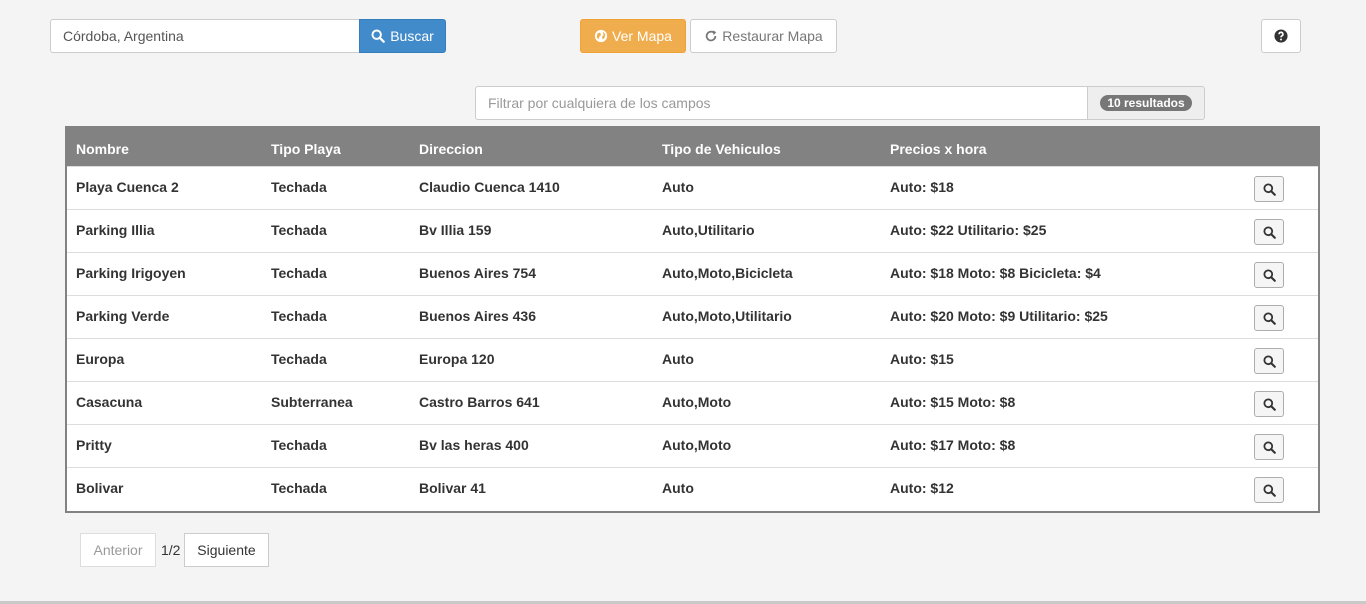 This screenshot has height=604, width=1366. Describe the element at coordinates (772, 36) in the screenshot. I see `restore-map-label: Restaurar Mapa` at that location.